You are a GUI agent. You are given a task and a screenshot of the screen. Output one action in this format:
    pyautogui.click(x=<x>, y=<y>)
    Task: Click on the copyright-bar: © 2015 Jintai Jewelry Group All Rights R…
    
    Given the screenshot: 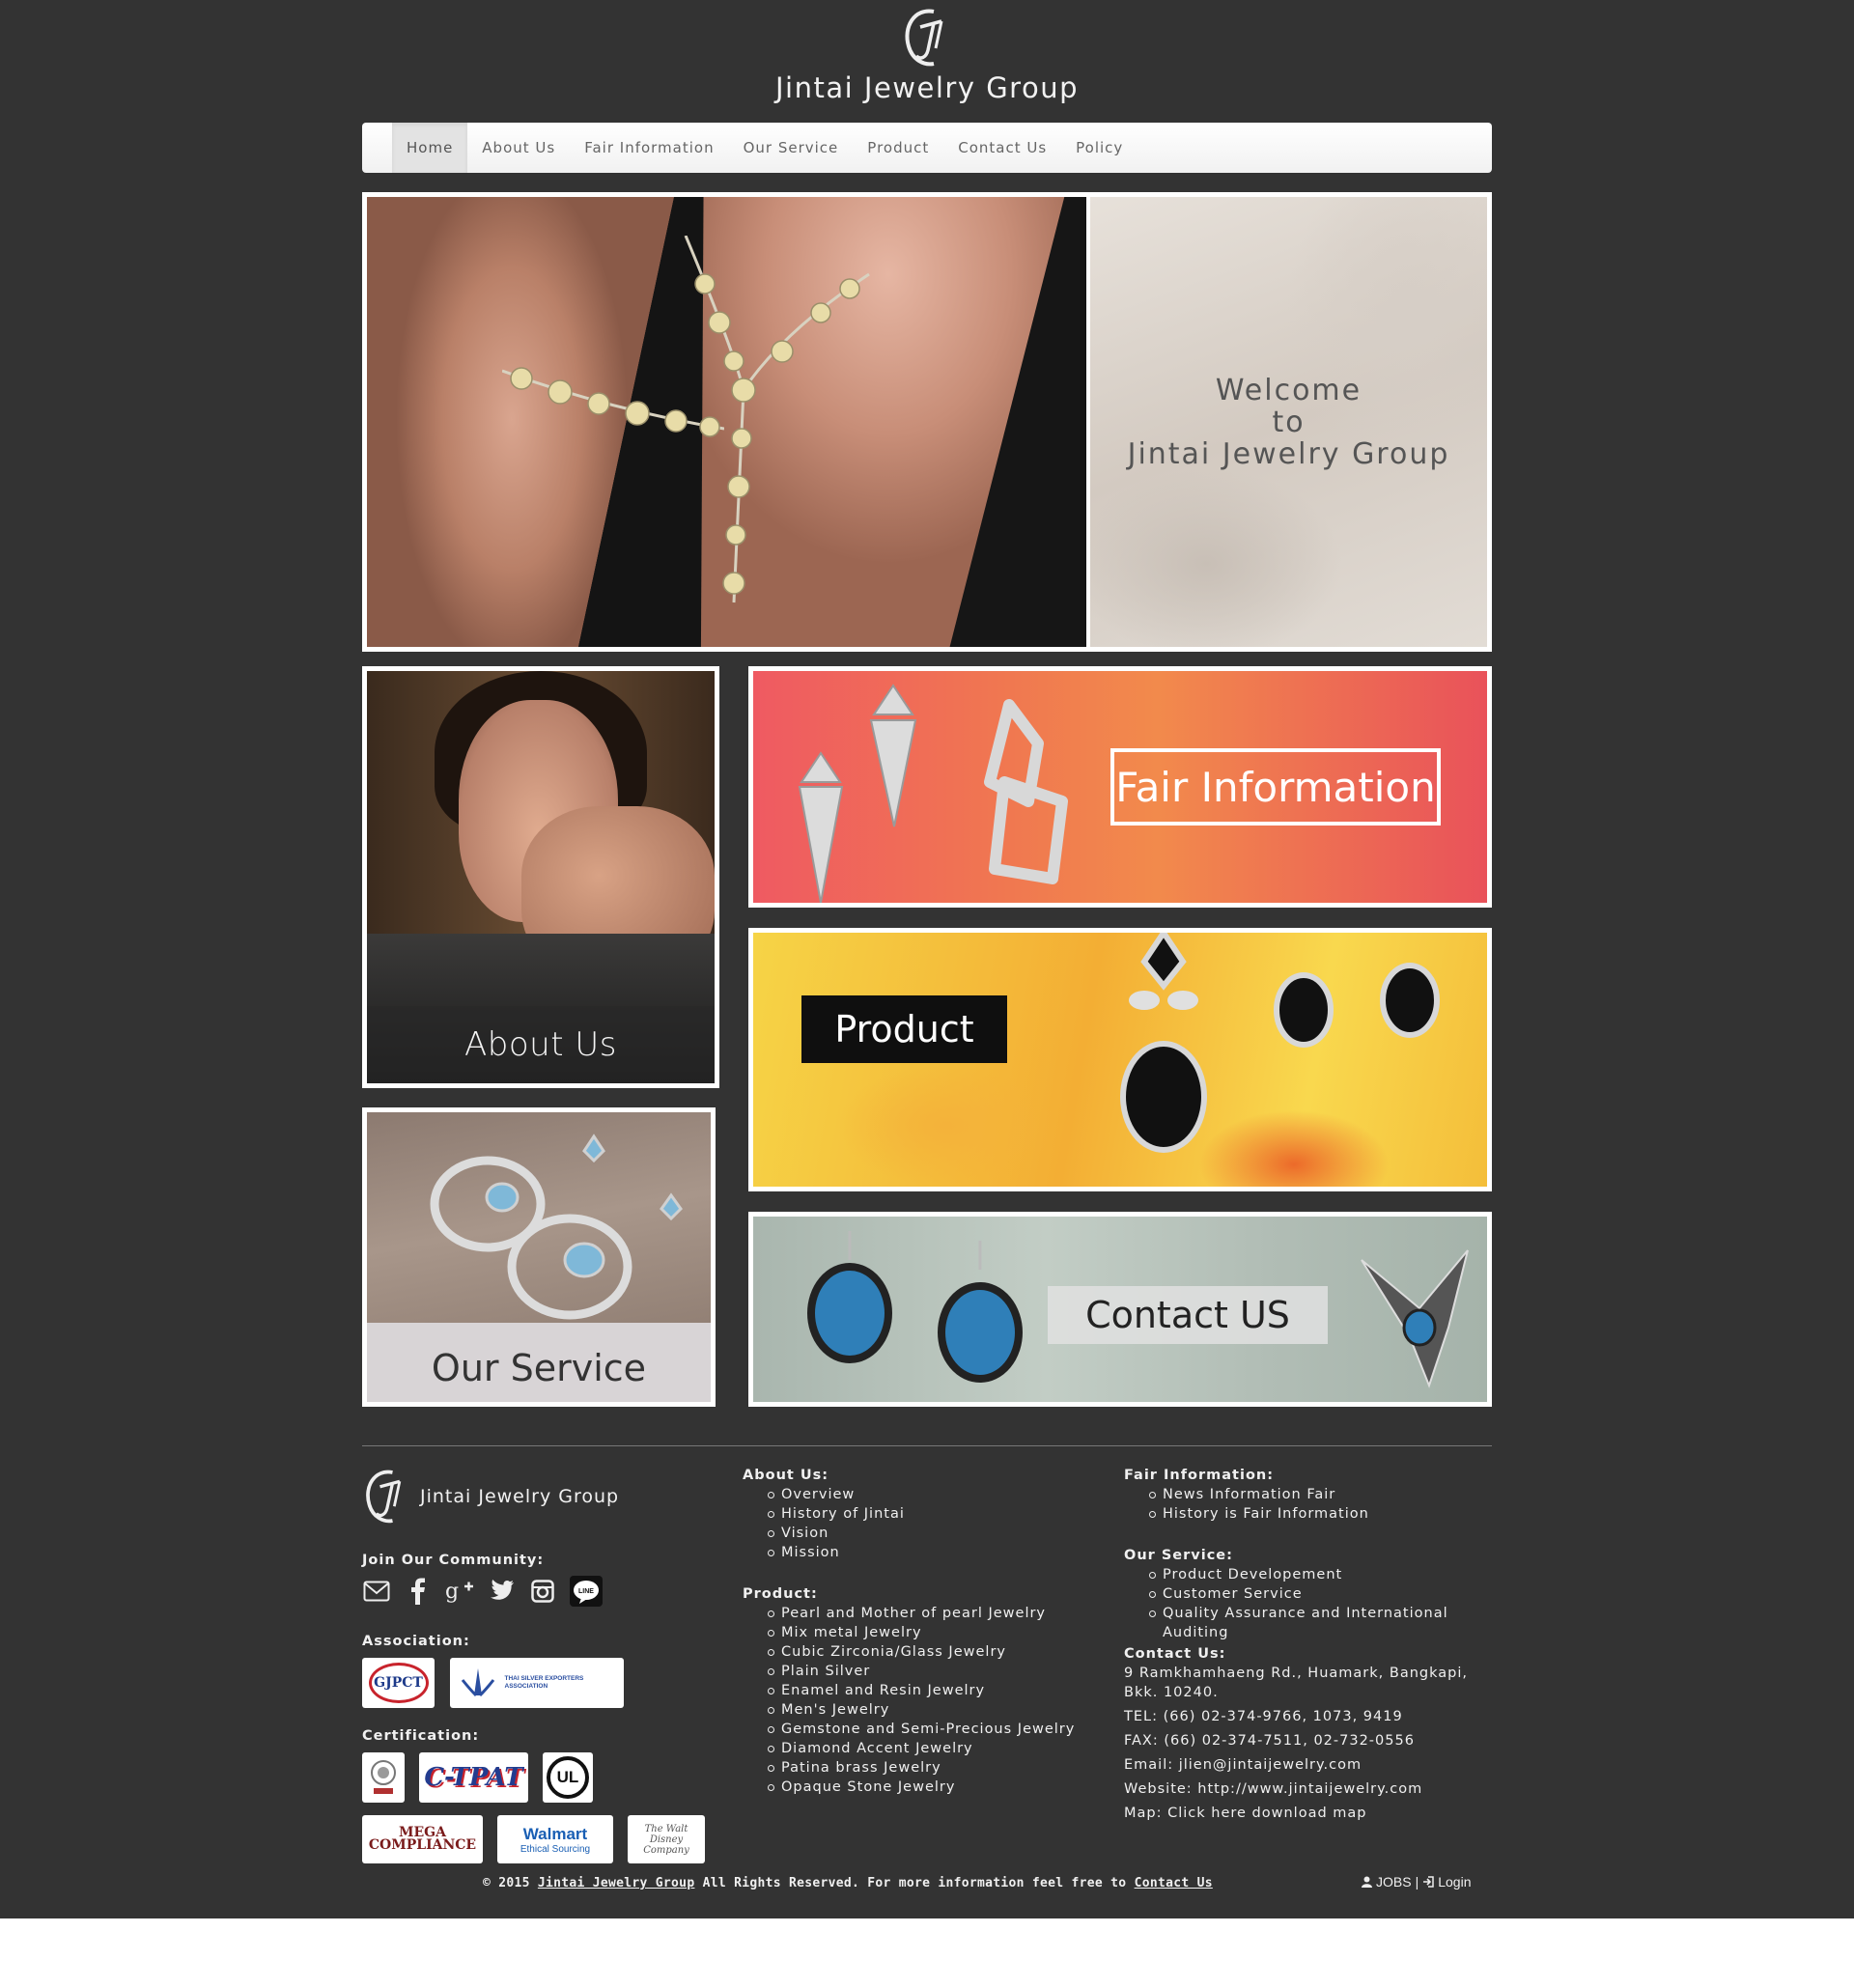 What is the action you would take?
    pyautogui.click(x=848, y=1883)
    